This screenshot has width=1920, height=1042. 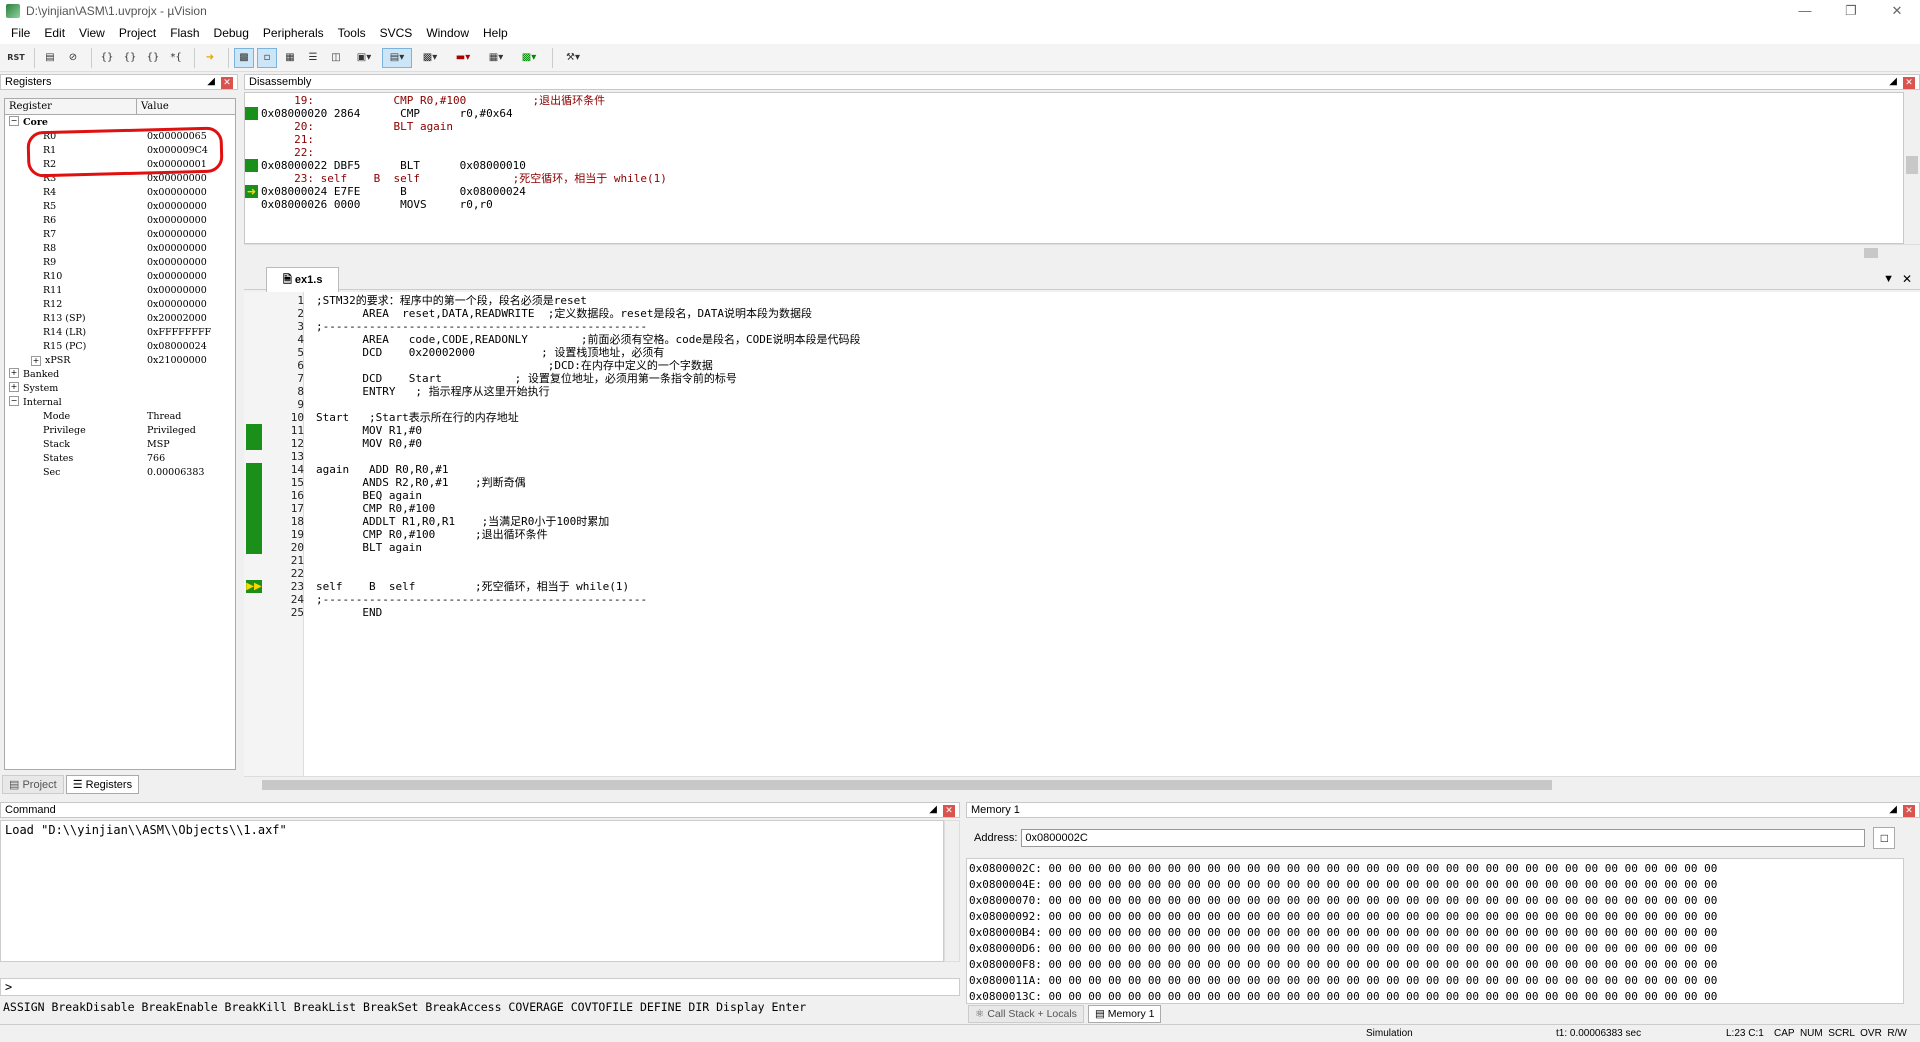 I want to click on disassembly-line: 22:, so click(x=1074, y=152).